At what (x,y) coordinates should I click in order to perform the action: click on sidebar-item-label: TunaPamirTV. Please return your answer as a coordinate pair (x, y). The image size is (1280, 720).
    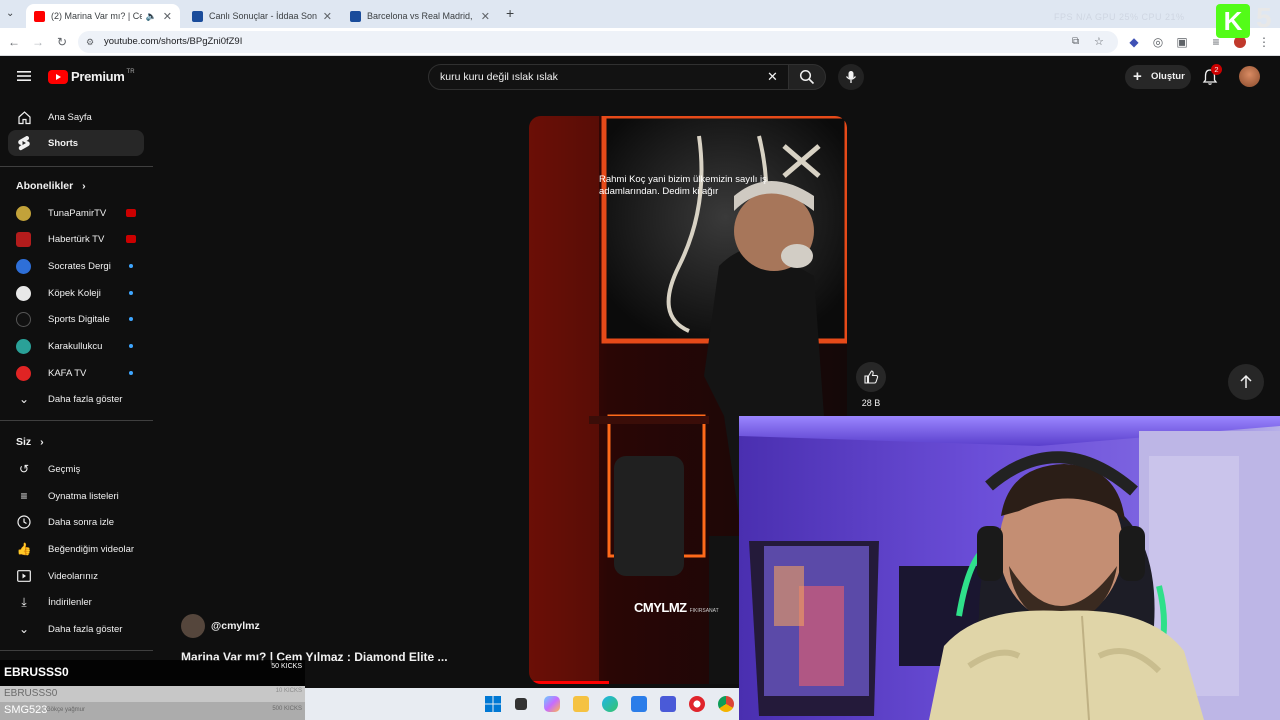
    Looking at the image, I should click on (77, 213).